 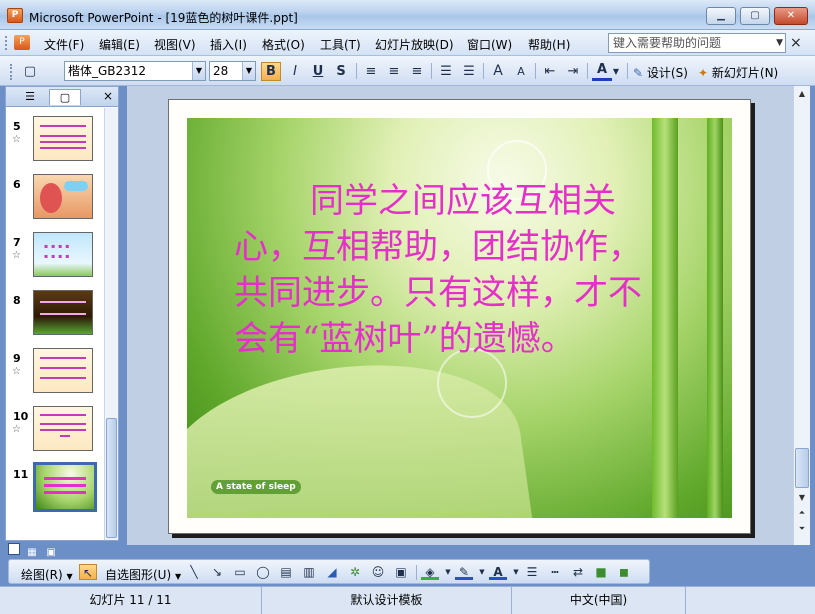 What do you see at coordinates (318, 71) in the screenshot?
I see `underline-button: U` at bounding box center [318, 71].